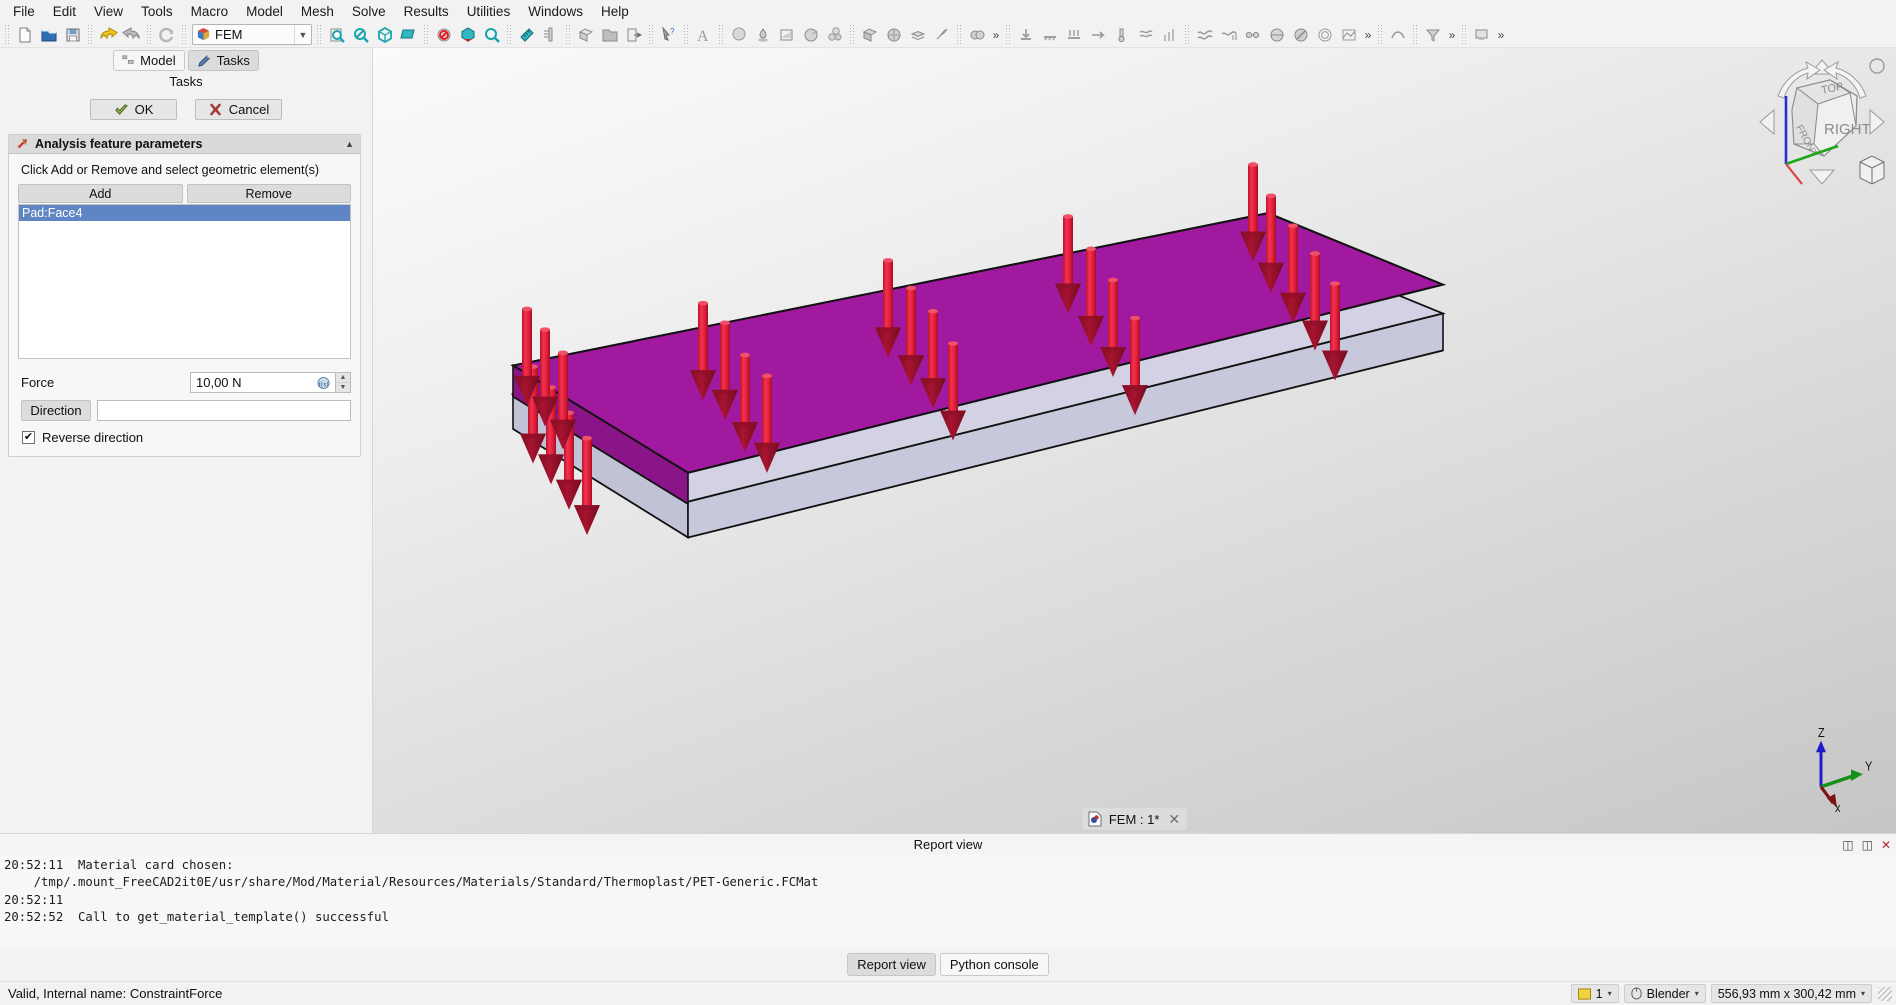  Describe the element at coordinates (24, 11) in the screenshot. I see `menu-file: File` at that location.